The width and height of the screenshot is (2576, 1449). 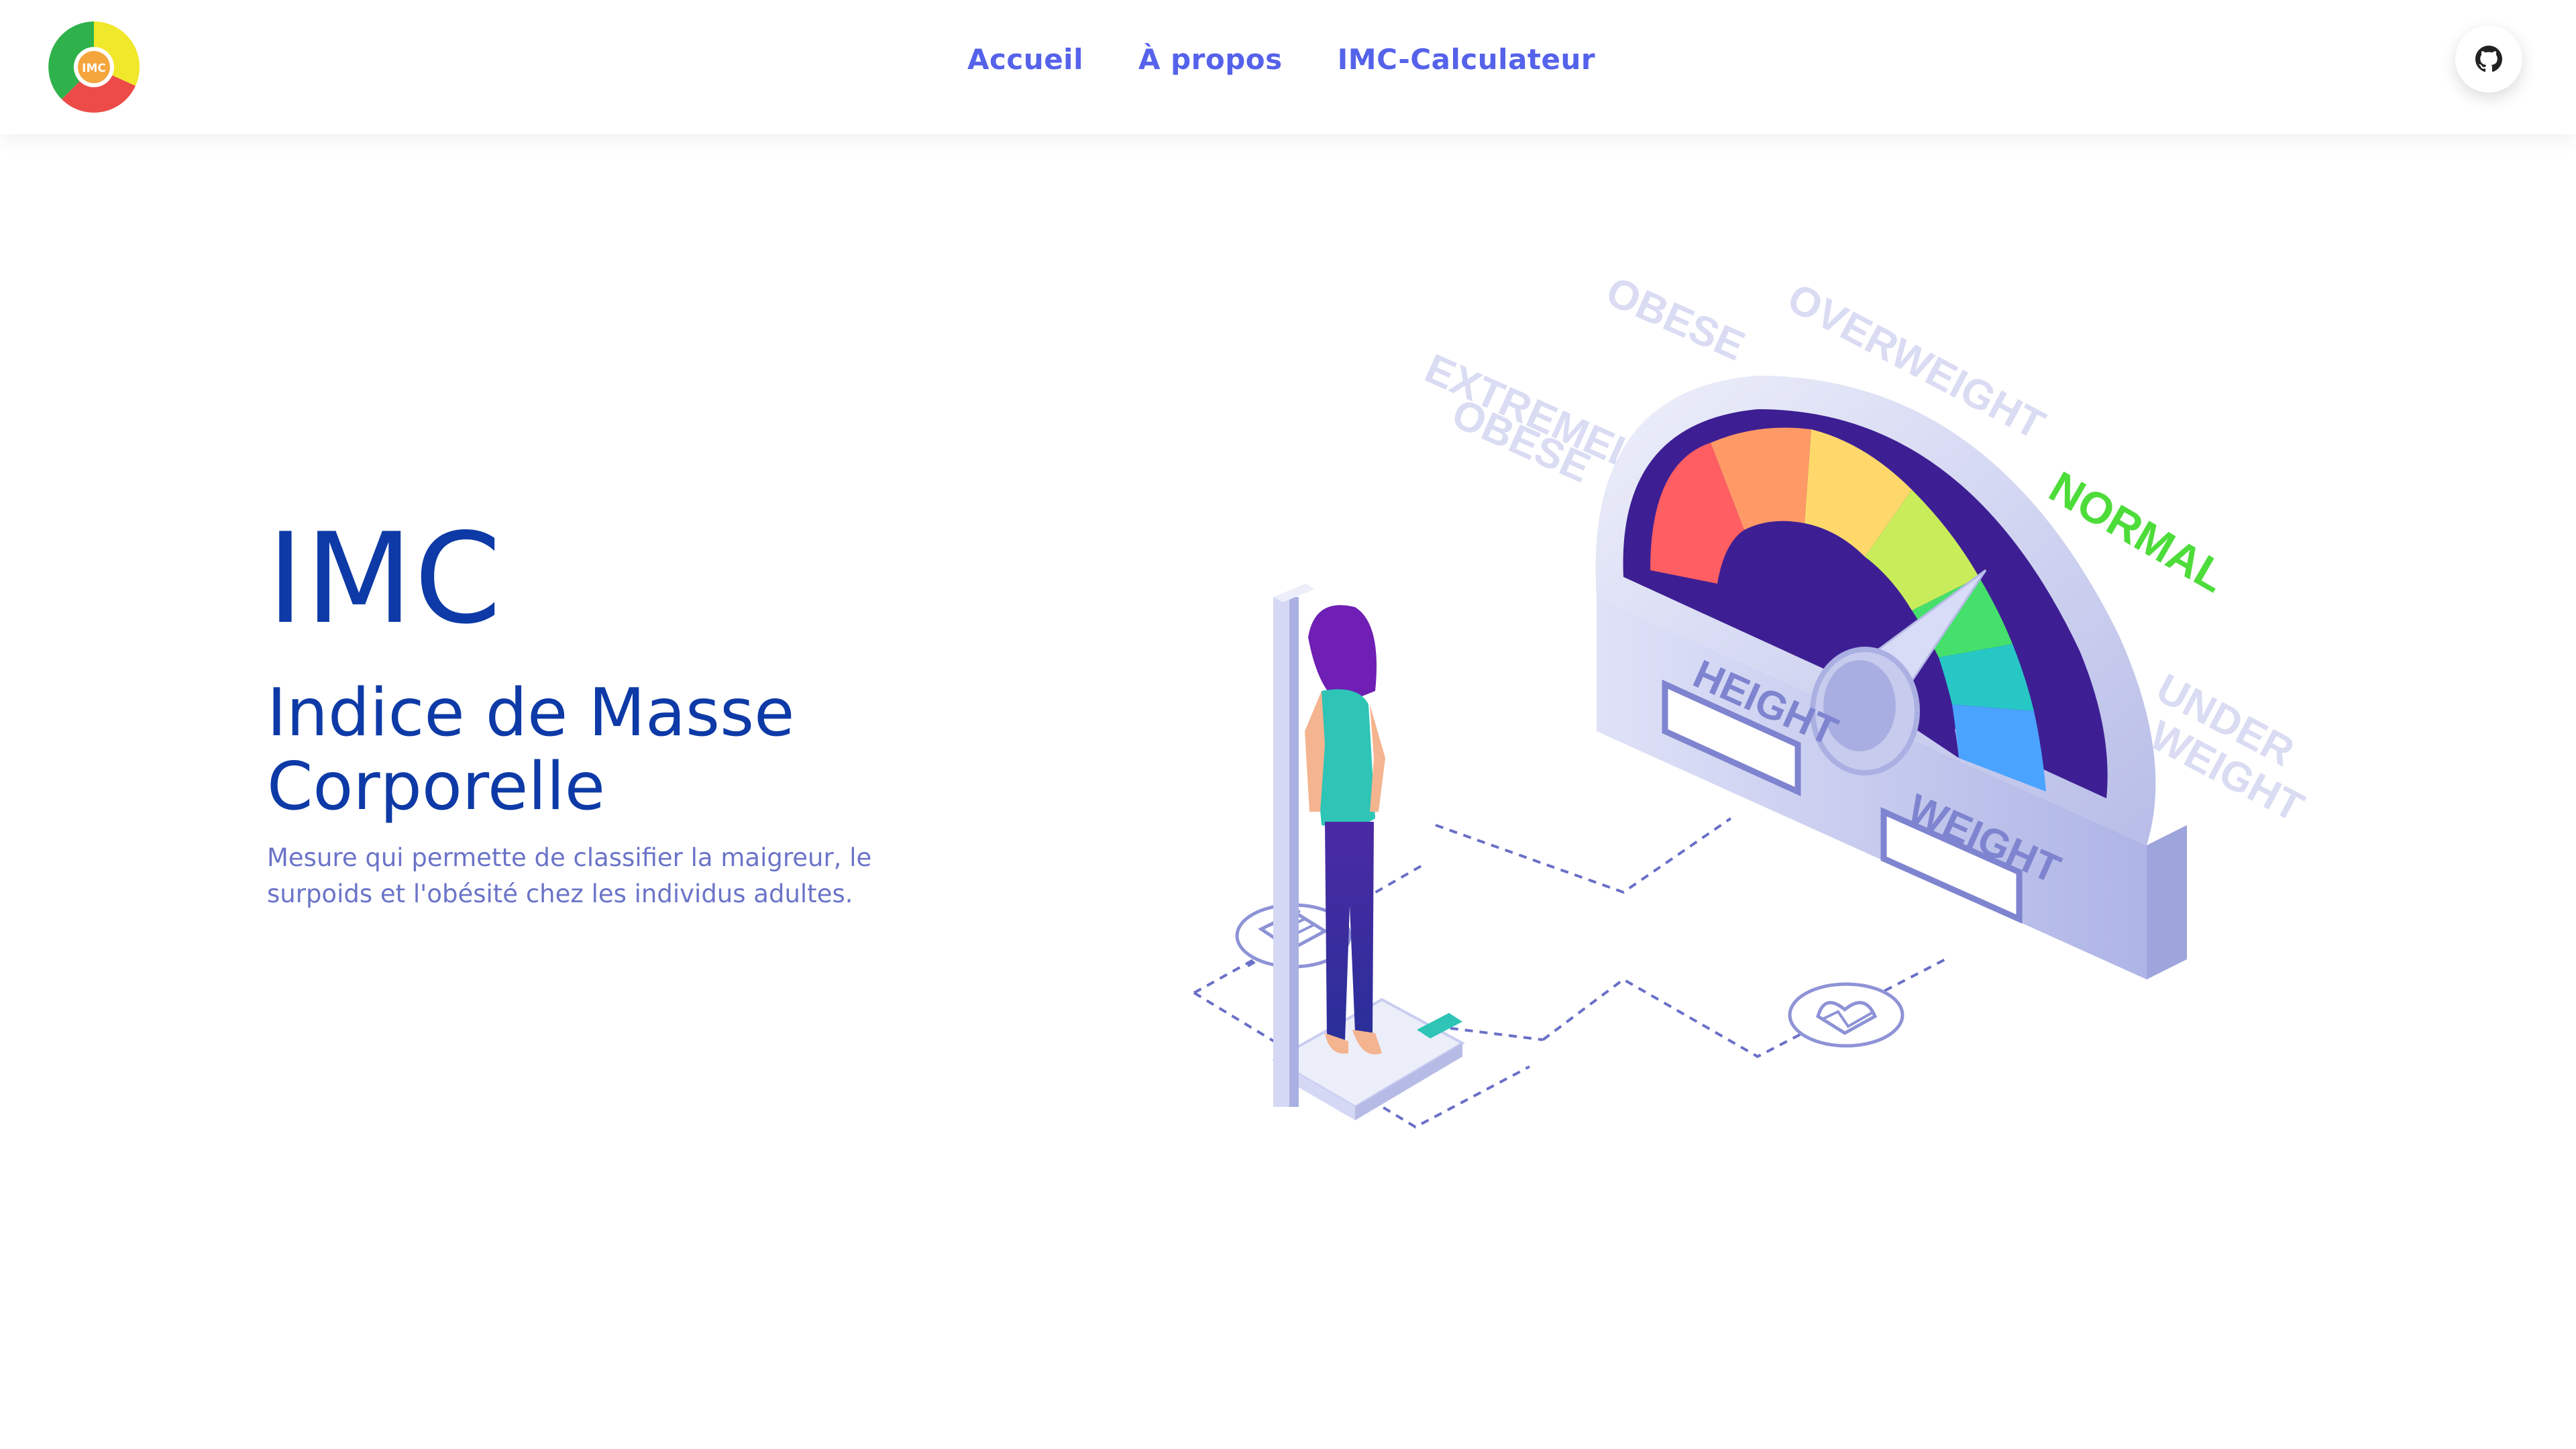 What do you see at coordinates (385, 578) in the screenshot?
I see `hero-title: IMC` at bounding box center [385, 578].